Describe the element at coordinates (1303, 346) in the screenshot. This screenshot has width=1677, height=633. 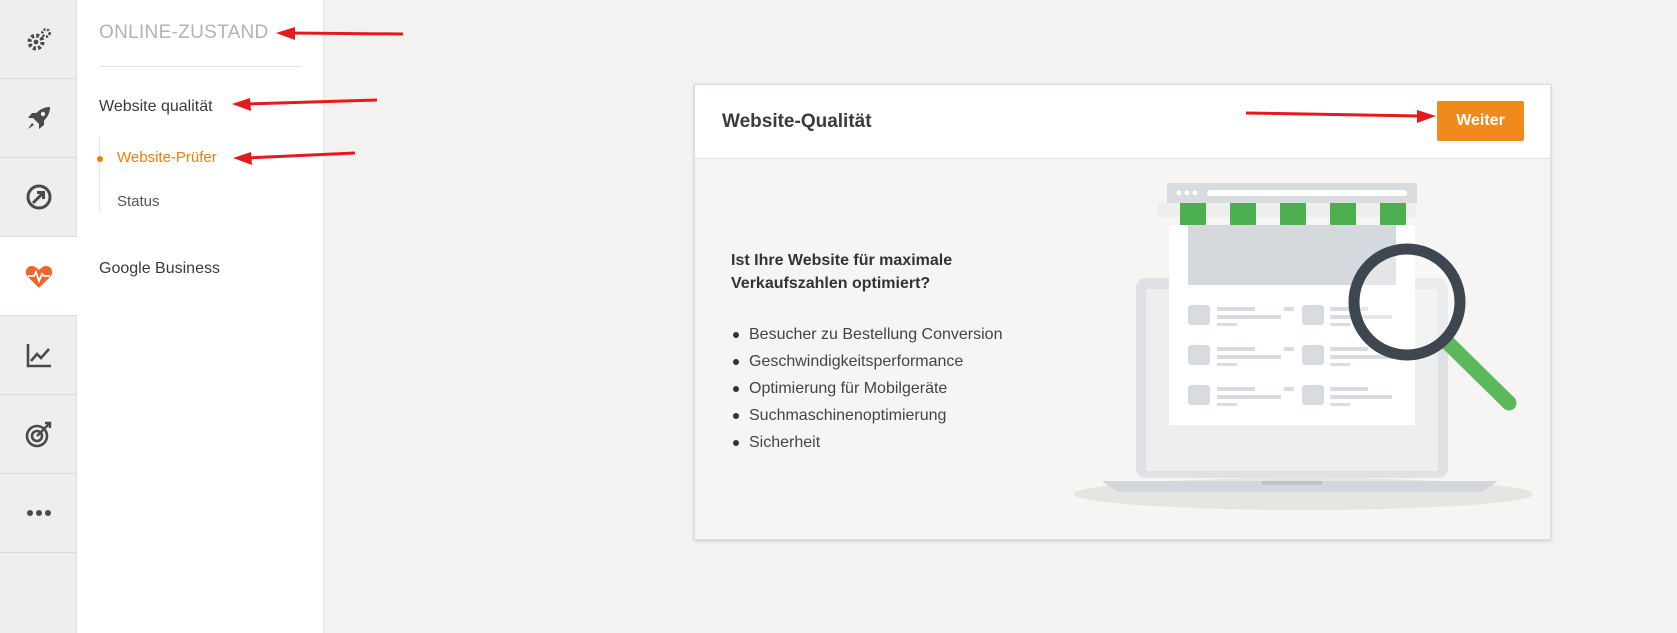
I see `shop-laptop-illustration` at that location.